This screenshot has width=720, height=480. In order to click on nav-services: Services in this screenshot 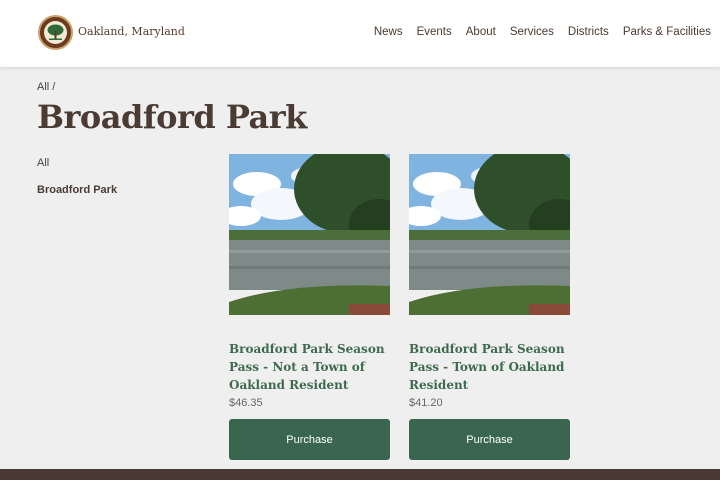, I will do `click(532, 32)`.